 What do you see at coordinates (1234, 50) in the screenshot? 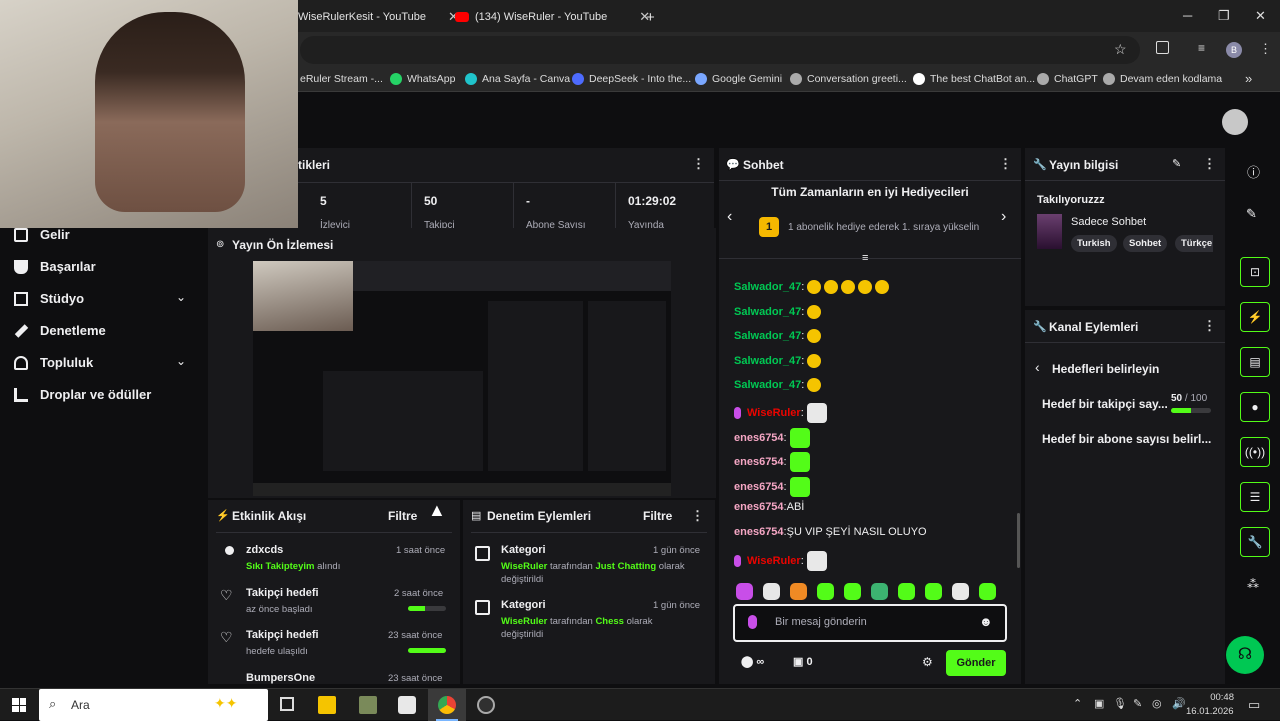
I see `profile-avatar: B` at bounding box center [1234, 50].